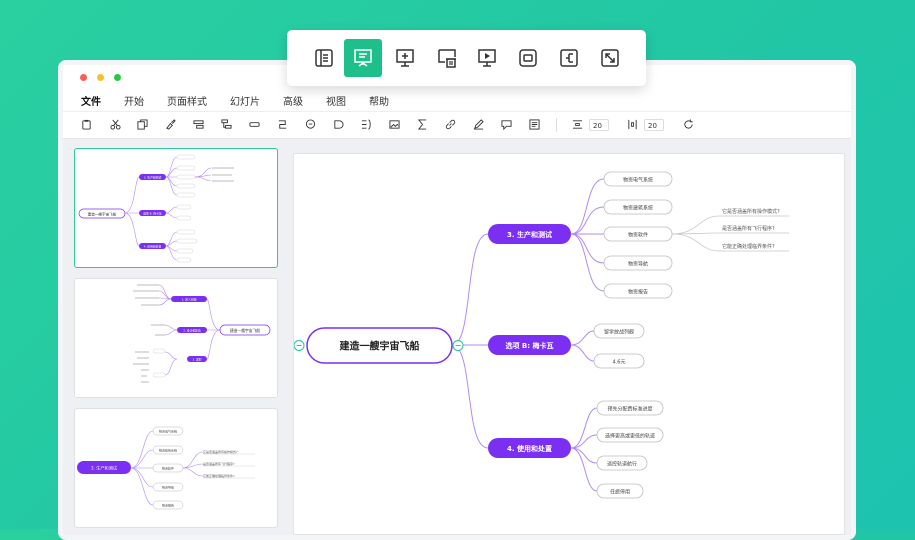 The image size is (915, 540). I want to click on thumb3-child-label: 物资电气系统, so click(168, 430).